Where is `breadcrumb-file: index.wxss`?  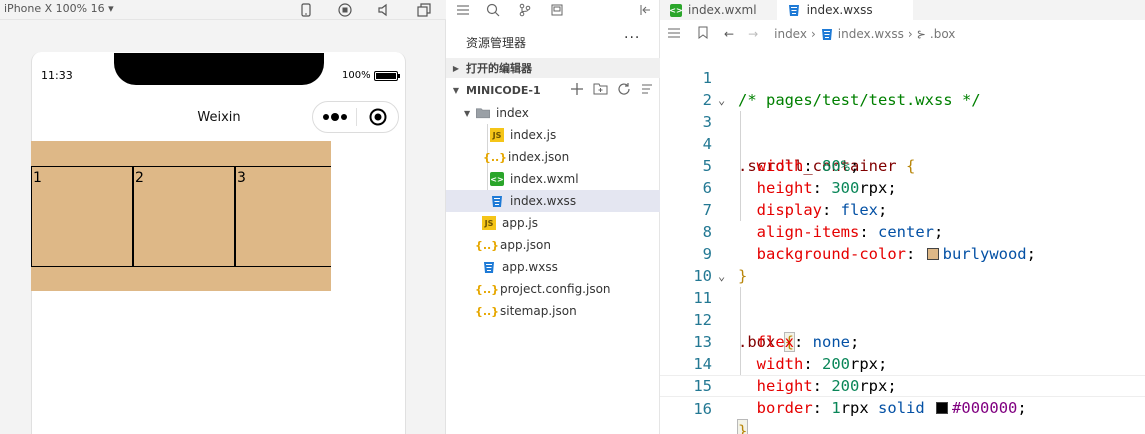 breadcrumb-file: index.wxss is located at coordinates (871, 34).